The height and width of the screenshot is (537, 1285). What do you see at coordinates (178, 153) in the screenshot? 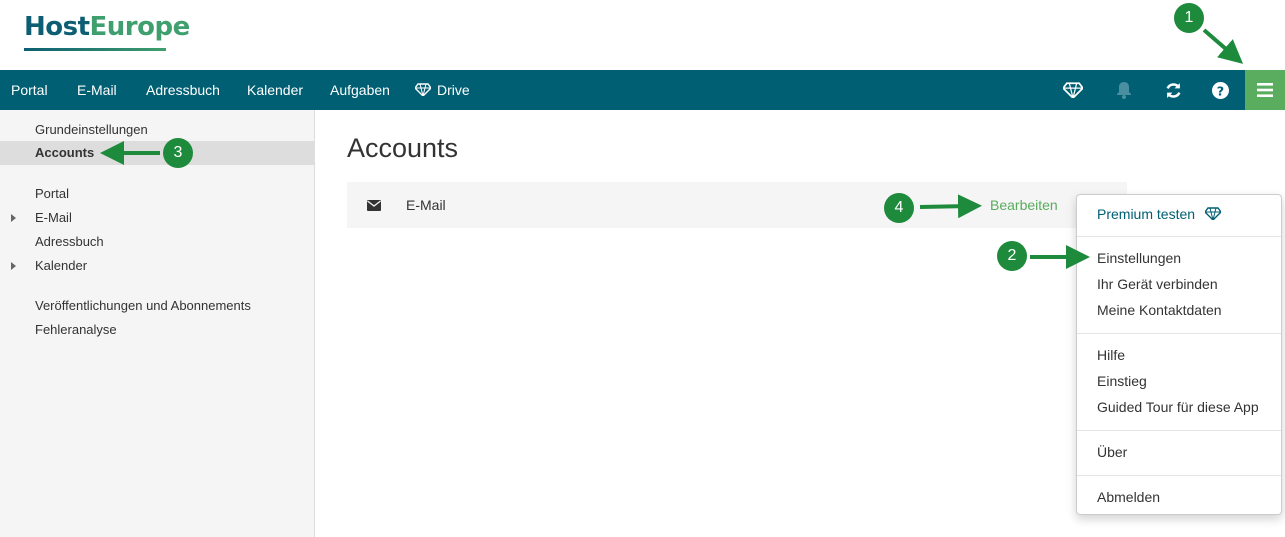
I see `annotation-badge-3: 3` at bounding box center [178, 153].